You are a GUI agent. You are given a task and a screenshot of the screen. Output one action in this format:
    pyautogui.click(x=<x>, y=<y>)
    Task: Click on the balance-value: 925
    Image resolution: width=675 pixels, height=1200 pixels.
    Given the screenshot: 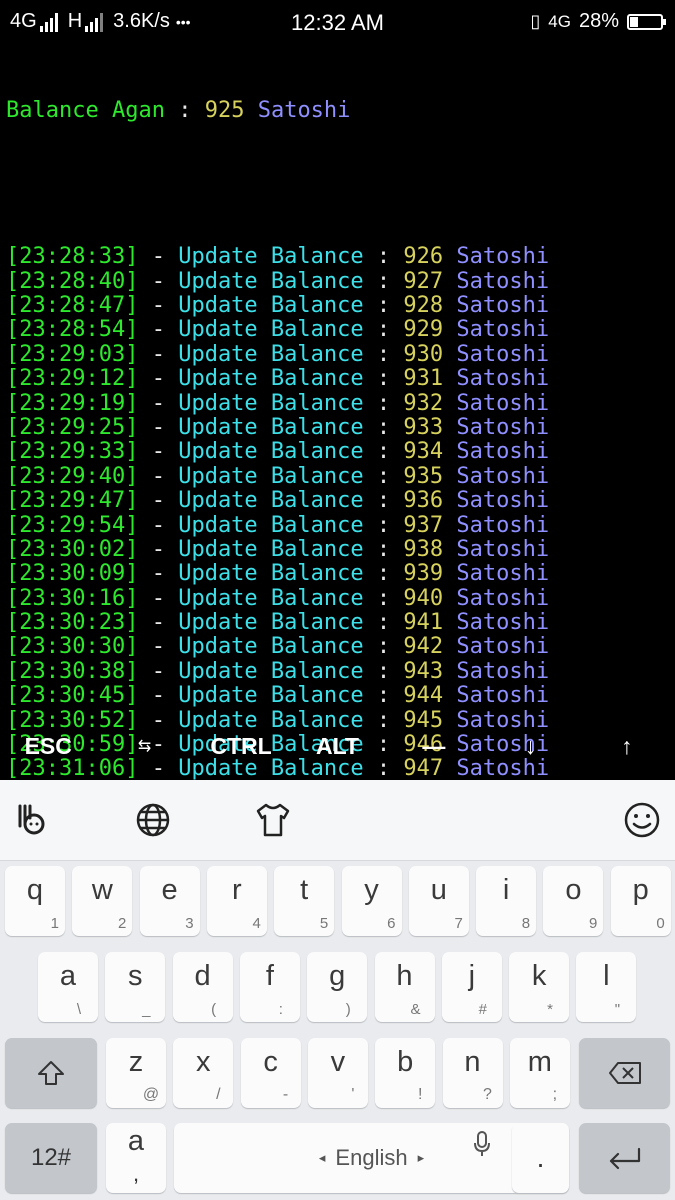 What is the action you would take?
    pyautogui.click(x=224, y=110)
    